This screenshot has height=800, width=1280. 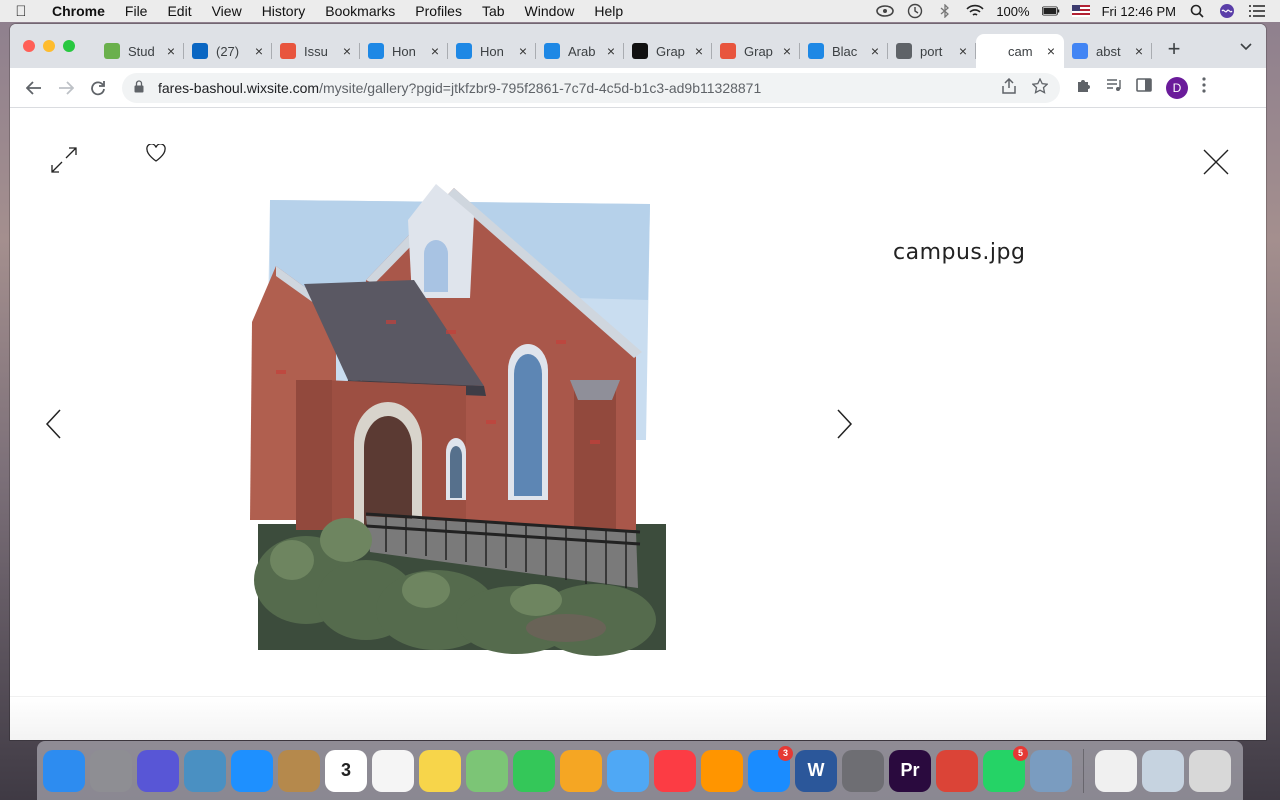 What do you see at coordinates (136, 11) in the screenshot?
I see `menu-file: File` at bounding box center [136, 11].